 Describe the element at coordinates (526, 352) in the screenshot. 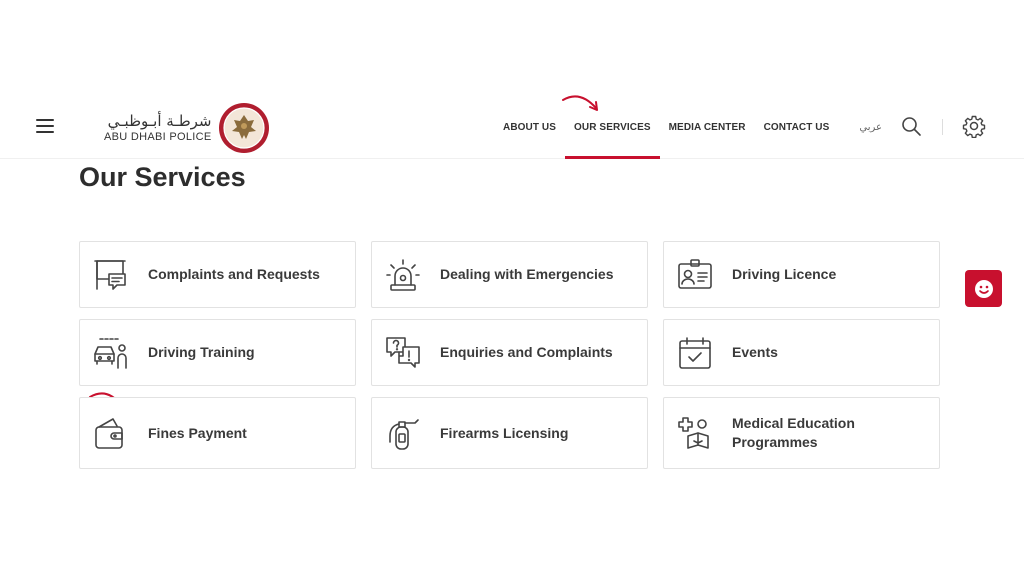

I see `service-label: Enquiries and Complaints` at that location.